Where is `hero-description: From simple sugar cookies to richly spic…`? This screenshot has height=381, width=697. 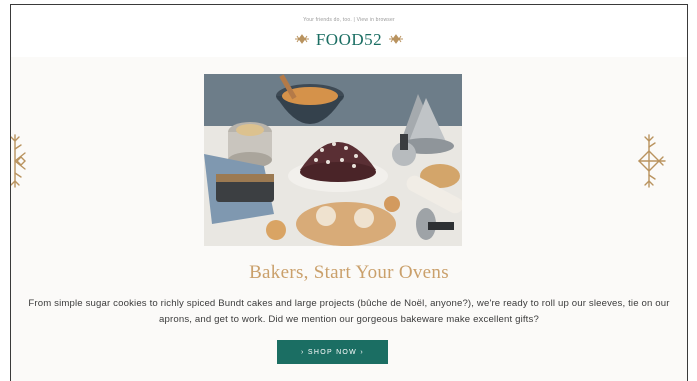
hero-description: From simple sugar cookies to richly spic… is located at coordinates (349, 311).